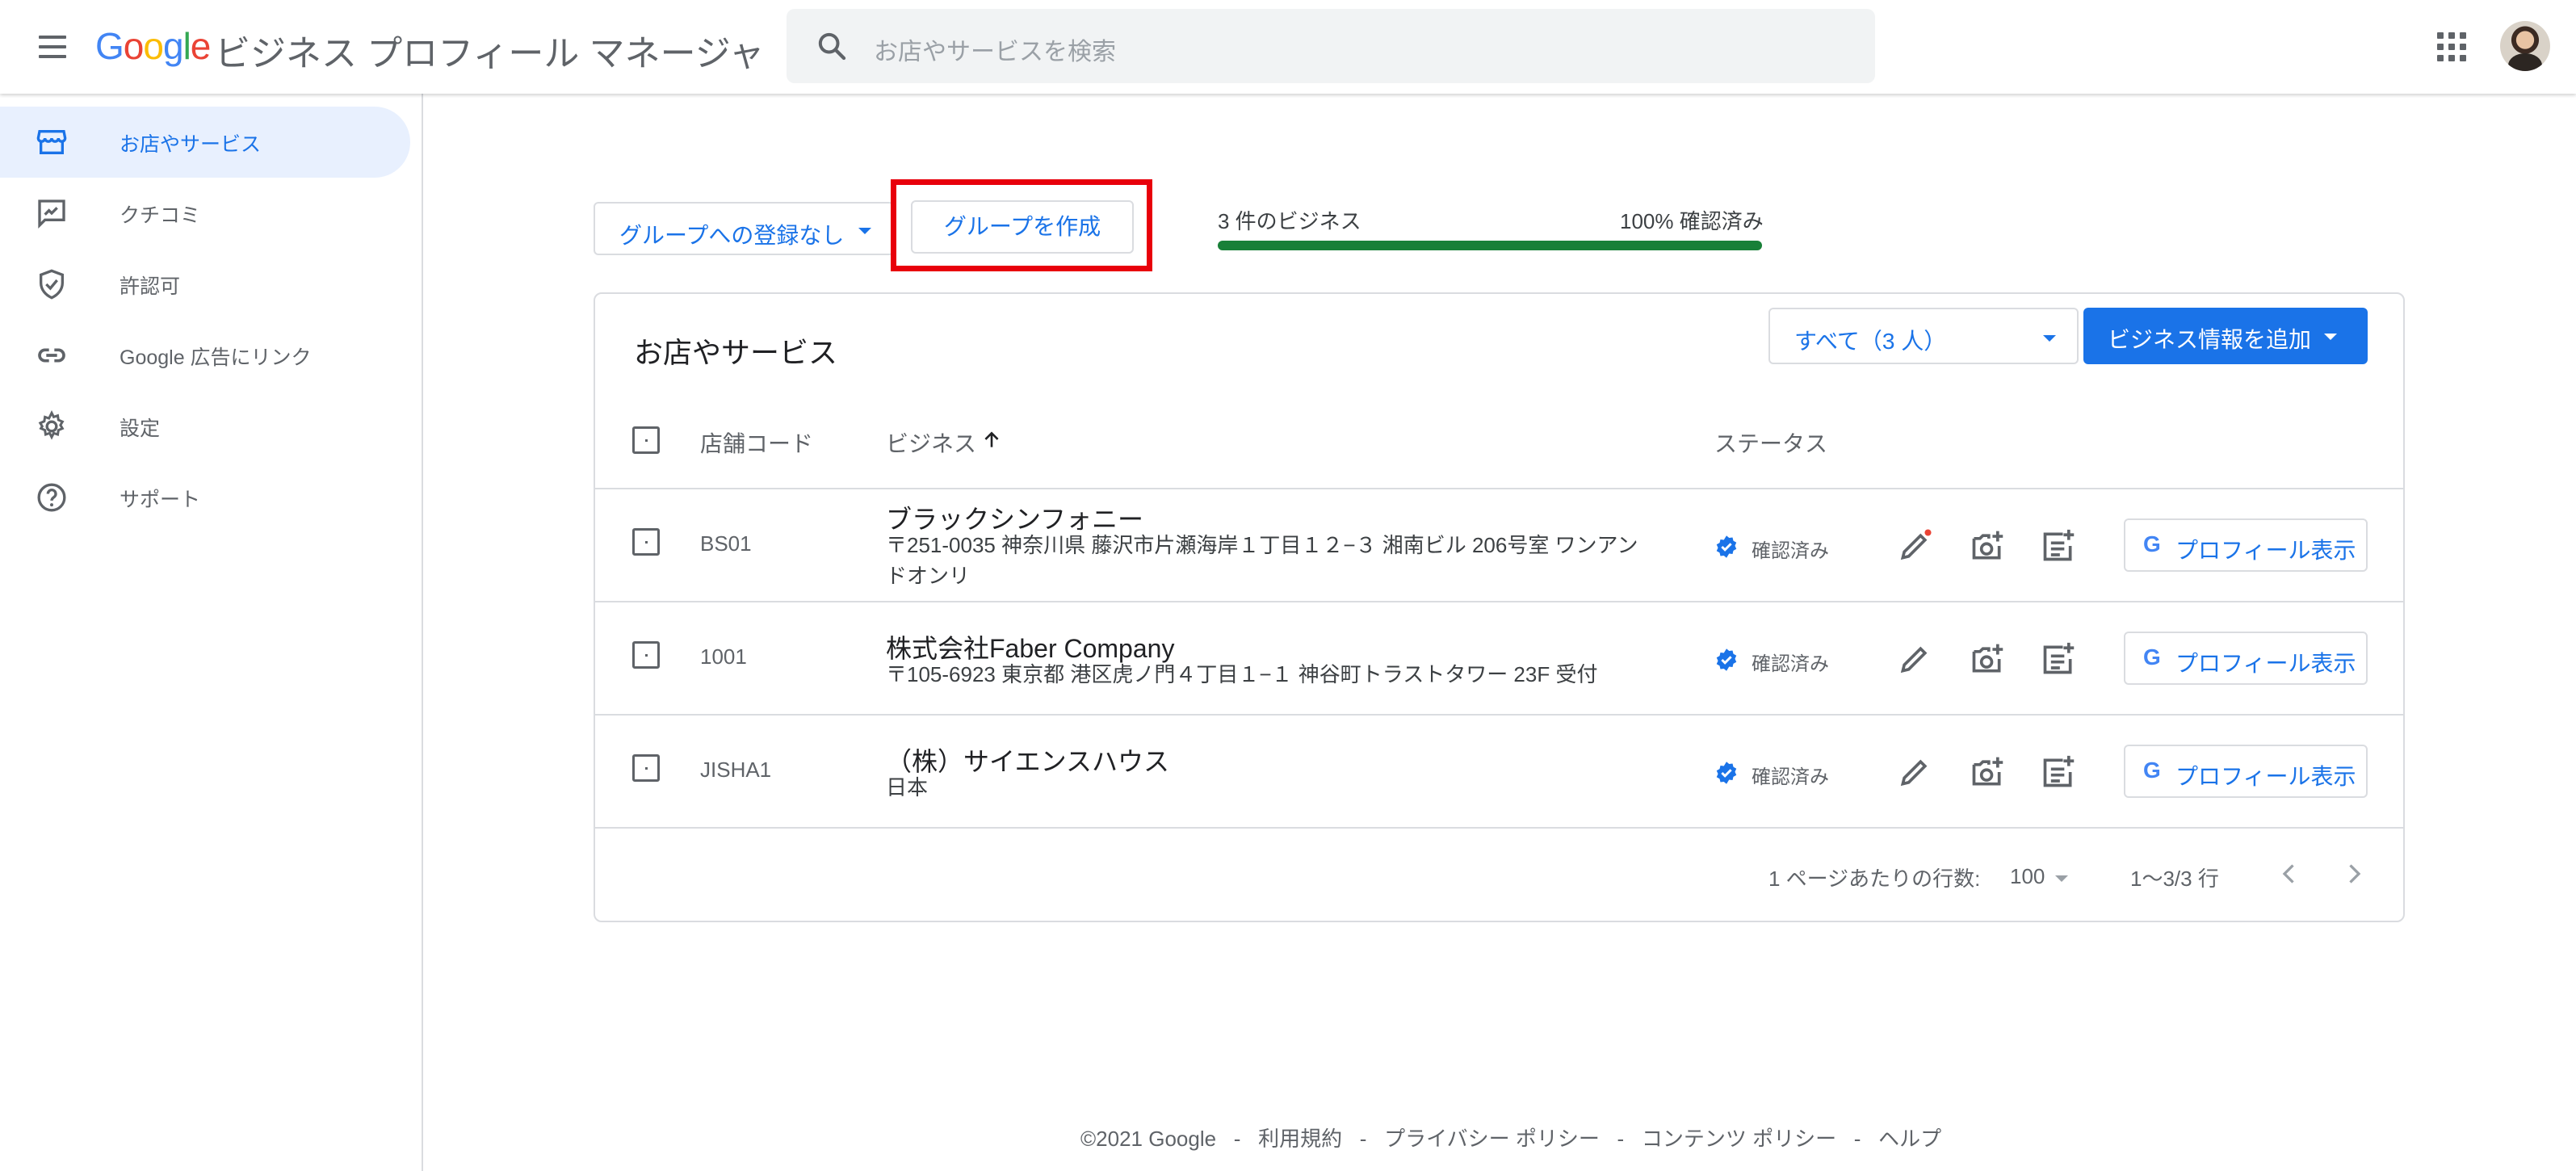 The height and width of the screenshot is (1171, 2576). Describe the element at coordinates (1909, 1139) in the screenshot. I see `help-link: ヘルプ` at that location.